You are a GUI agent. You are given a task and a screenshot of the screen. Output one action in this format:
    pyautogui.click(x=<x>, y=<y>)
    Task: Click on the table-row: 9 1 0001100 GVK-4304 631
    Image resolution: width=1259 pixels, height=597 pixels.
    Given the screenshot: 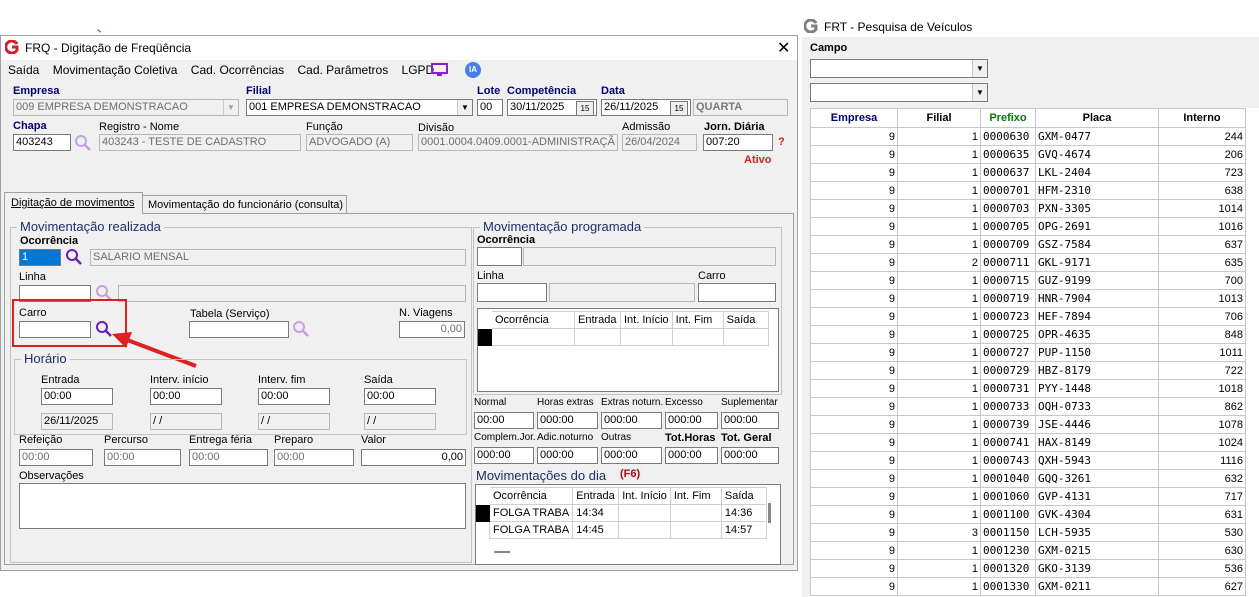 What is the action you would take?
    pyautogui.click(x=1028, y=514)
    